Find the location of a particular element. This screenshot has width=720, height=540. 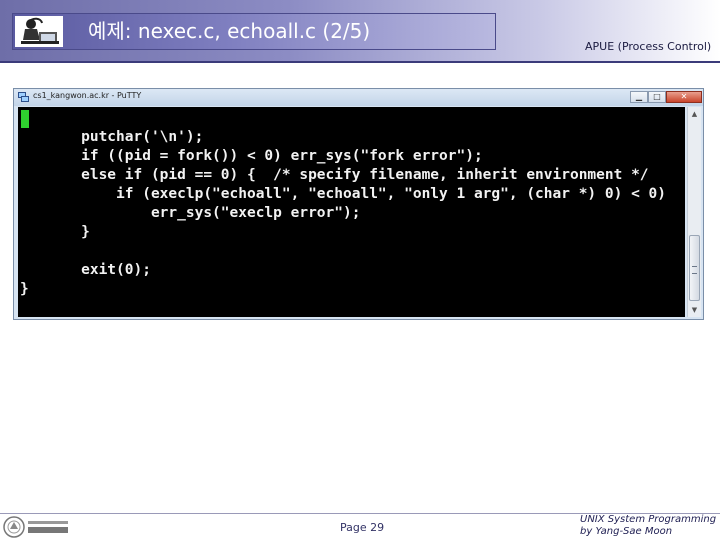

university-logo is located at coordinates (35, 527).